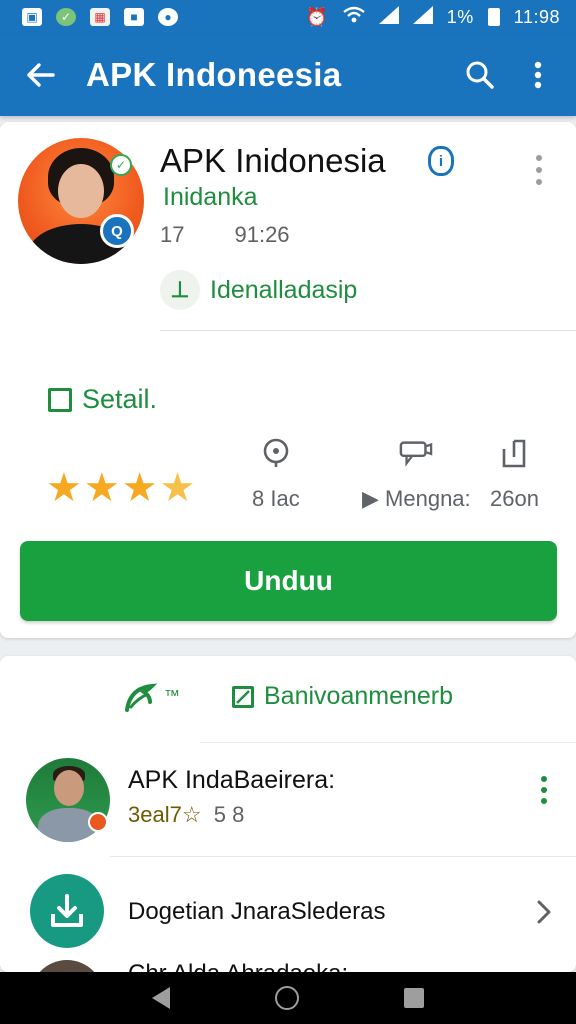 This screenshot has width=576, height=1024. What do you see at coordinates (262, 234) in the screenshot?
I see `meta-right: 91:26` at bounding box center [262, 234].